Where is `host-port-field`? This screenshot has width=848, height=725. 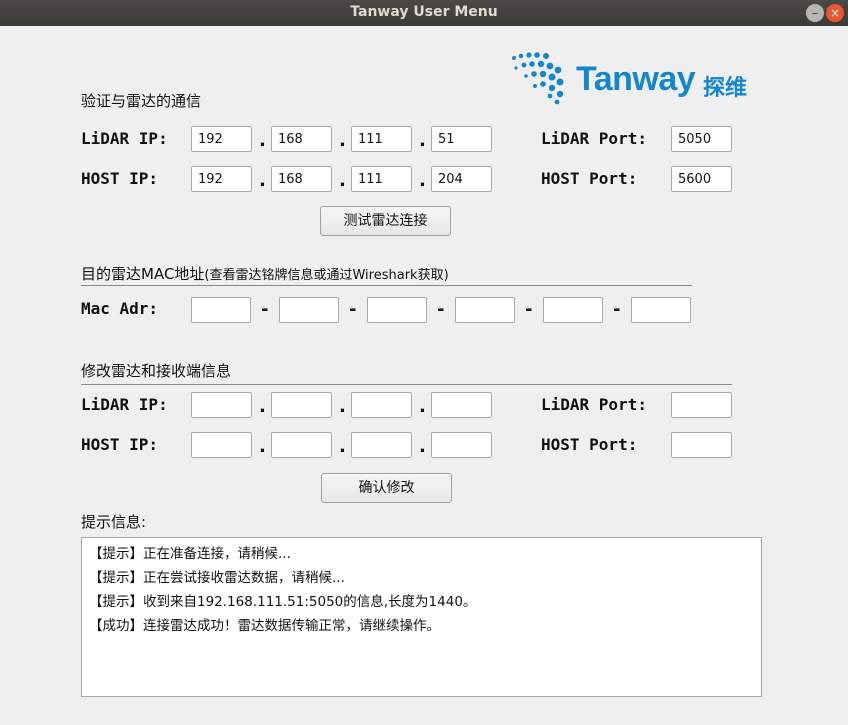 host-port-field is located at coordinates (701, 179).